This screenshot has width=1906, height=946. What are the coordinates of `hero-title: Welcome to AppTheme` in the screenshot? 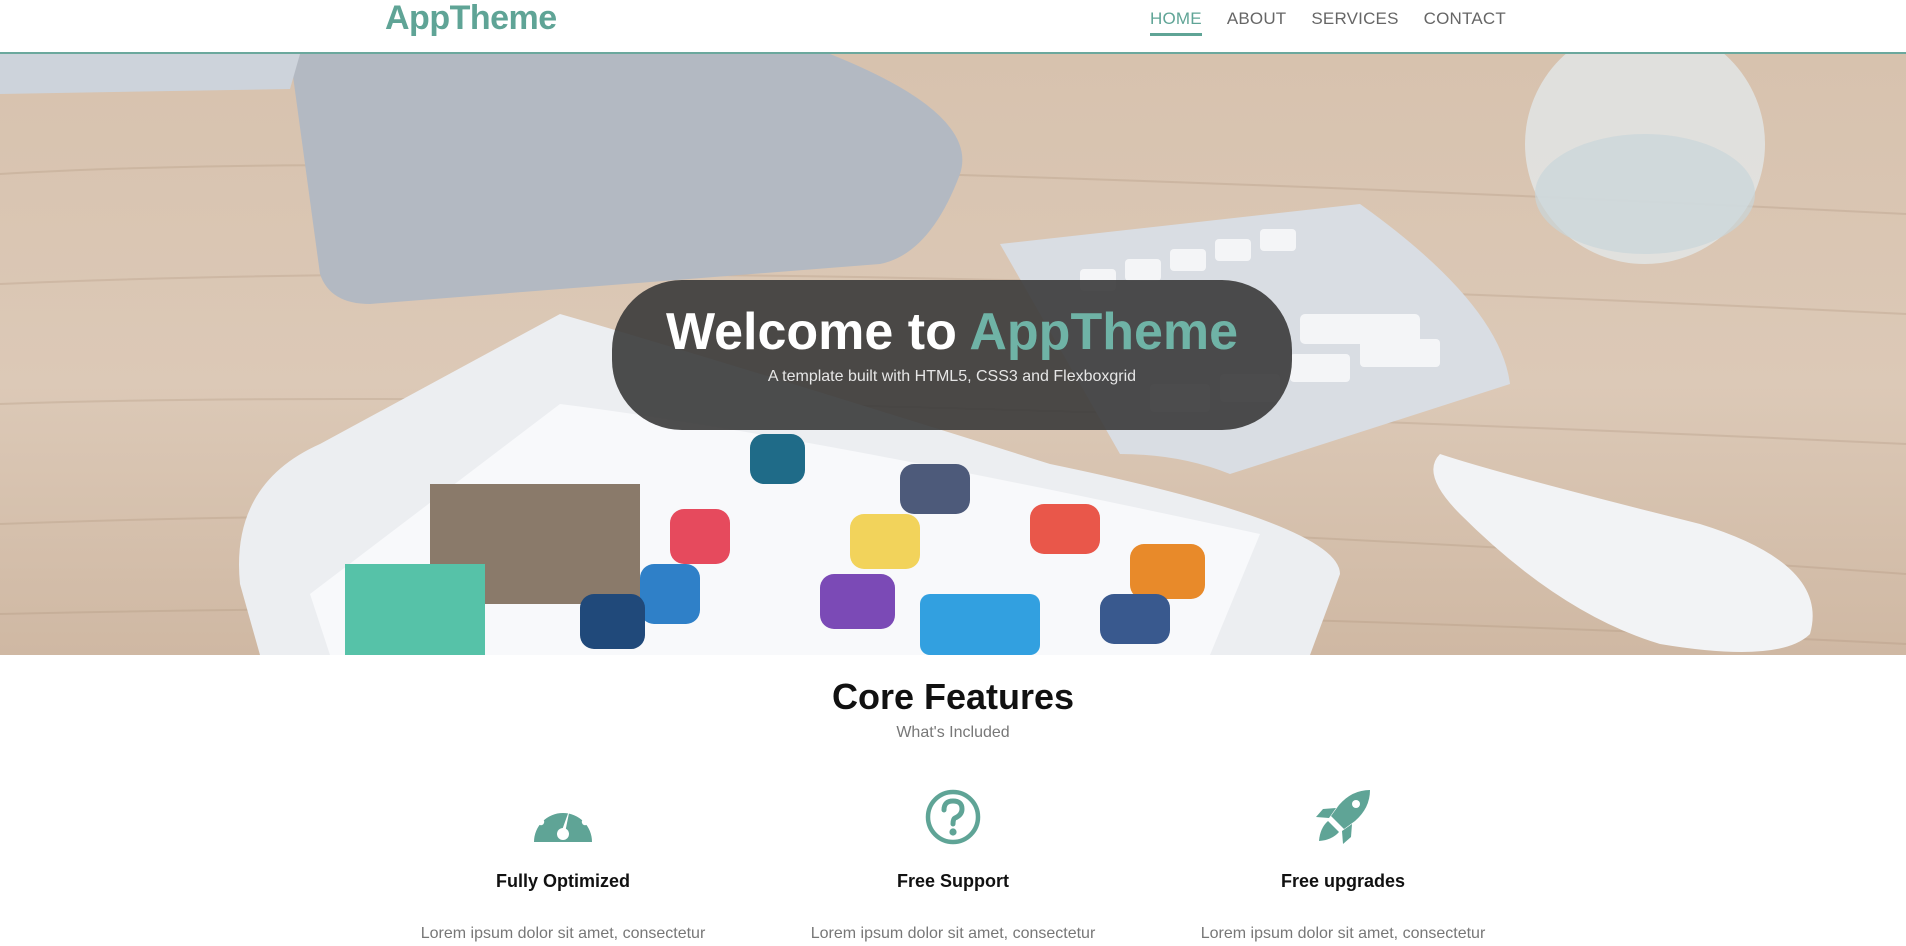 It's located at (952, 332).